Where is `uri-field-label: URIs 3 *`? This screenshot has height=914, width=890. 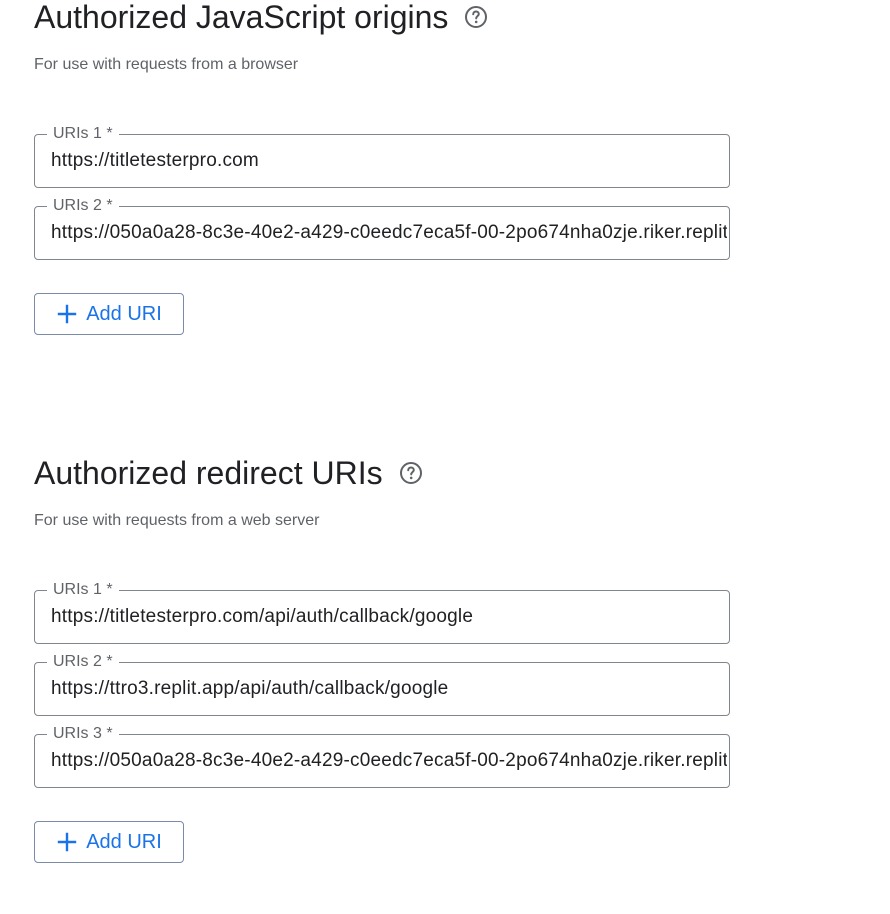 uri-field-label: URIs 3 * is located at coordinates (83, 734).